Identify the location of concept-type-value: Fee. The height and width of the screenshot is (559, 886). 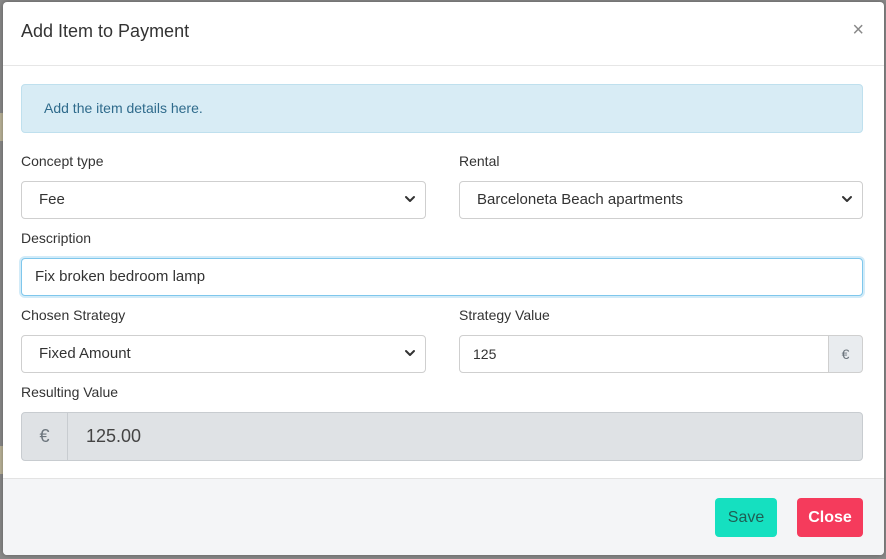
(52, 199).